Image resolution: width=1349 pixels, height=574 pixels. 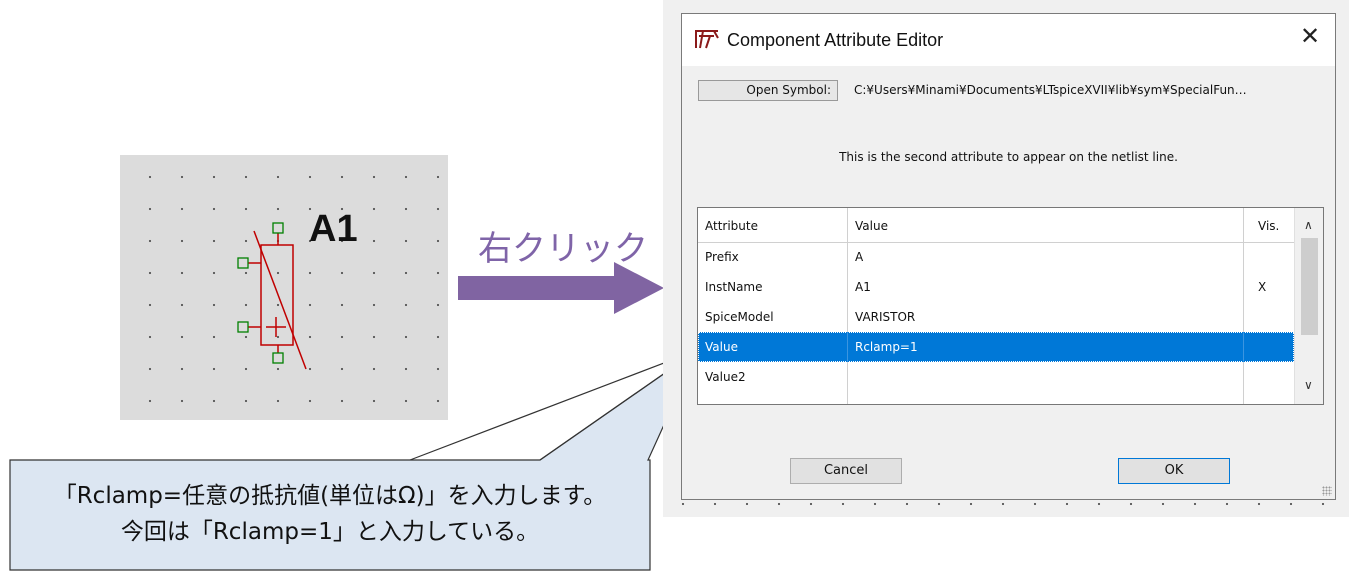 I want to click on vis-cell: X, so click(x=1269, y=287).